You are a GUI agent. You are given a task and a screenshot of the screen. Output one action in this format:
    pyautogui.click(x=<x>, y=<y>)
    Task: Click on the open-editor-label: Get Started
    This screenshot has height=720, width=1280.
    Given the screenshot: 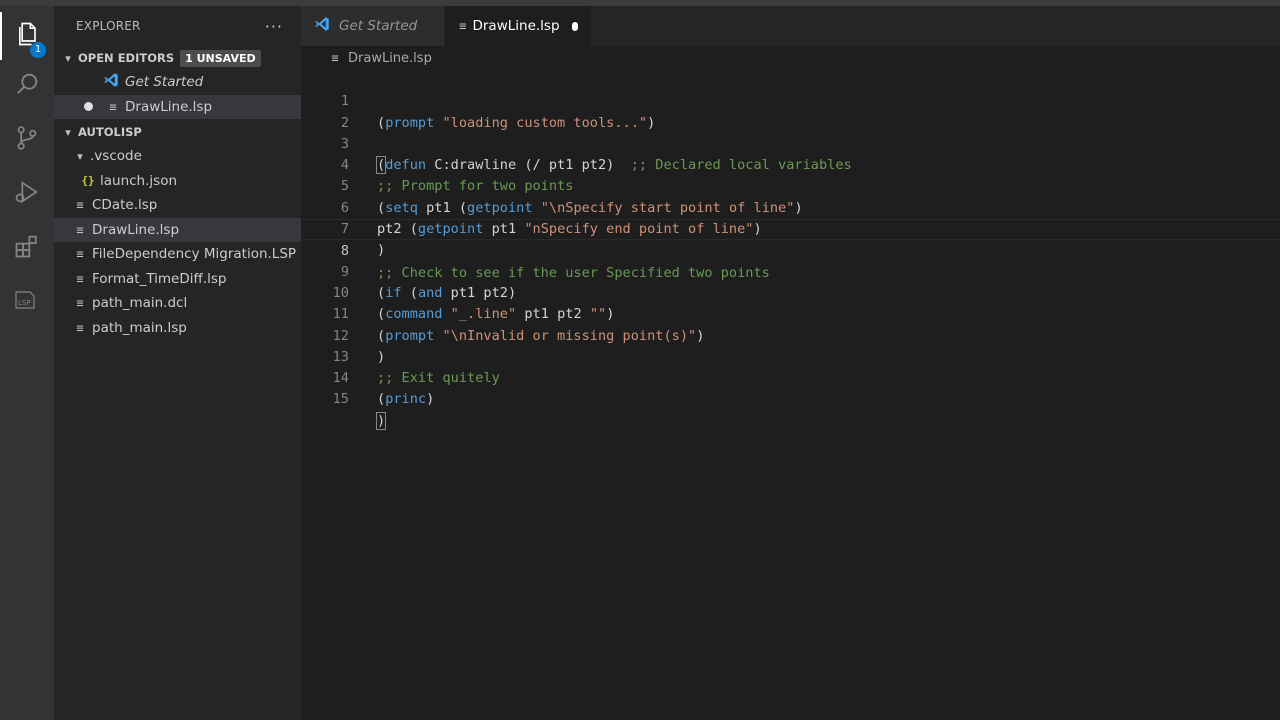 What is the action you would take?
    pyautogui.click(x=164, y=82)
    